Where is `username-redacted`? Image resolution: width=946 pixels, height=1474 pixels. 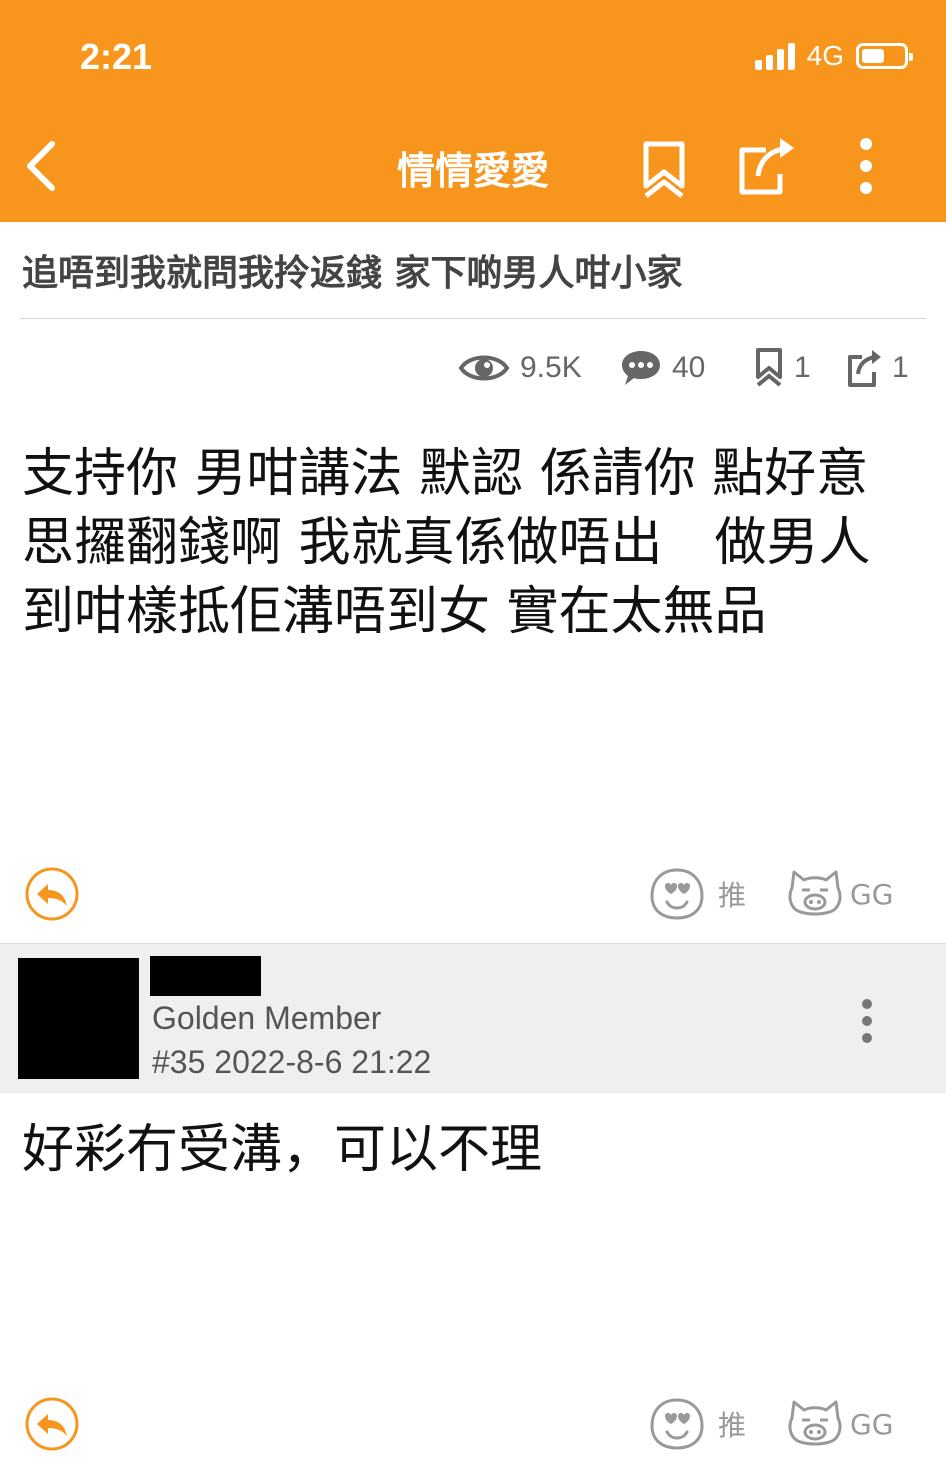 username-redacted is located at coordinates (205, 976).